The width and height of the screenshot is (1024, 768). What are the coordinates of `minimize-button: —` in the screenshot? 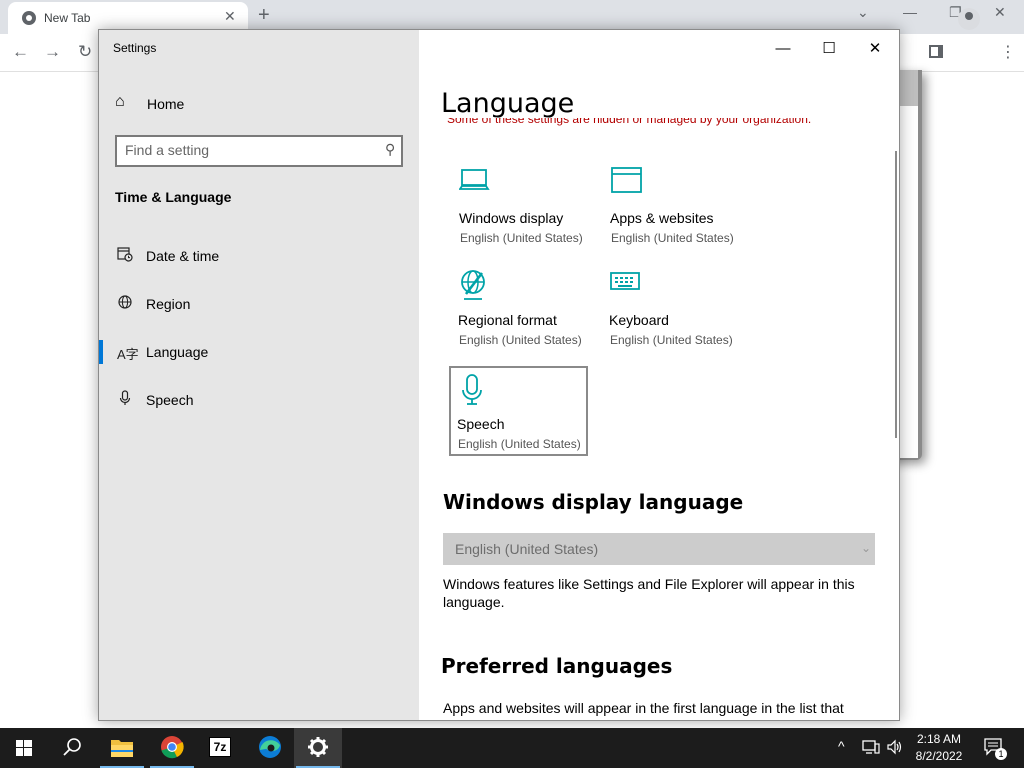 It's located at (783, 49).